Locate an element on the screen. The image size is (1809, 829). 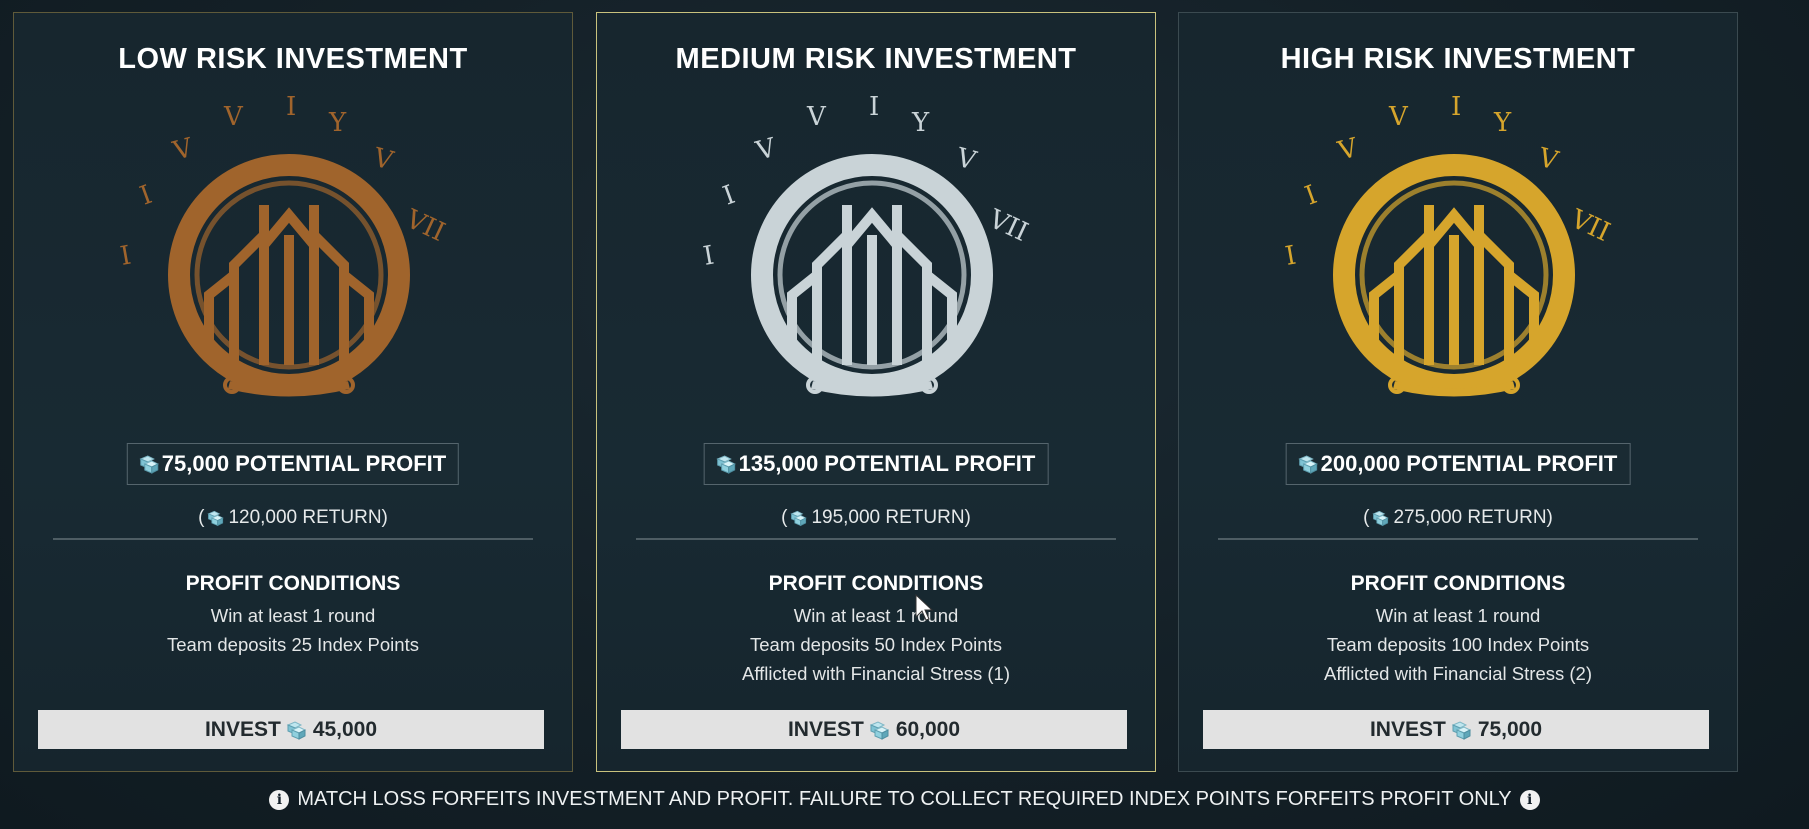
card-title: LOW RISK INVESTMENT is located at coordinates (293, 59).